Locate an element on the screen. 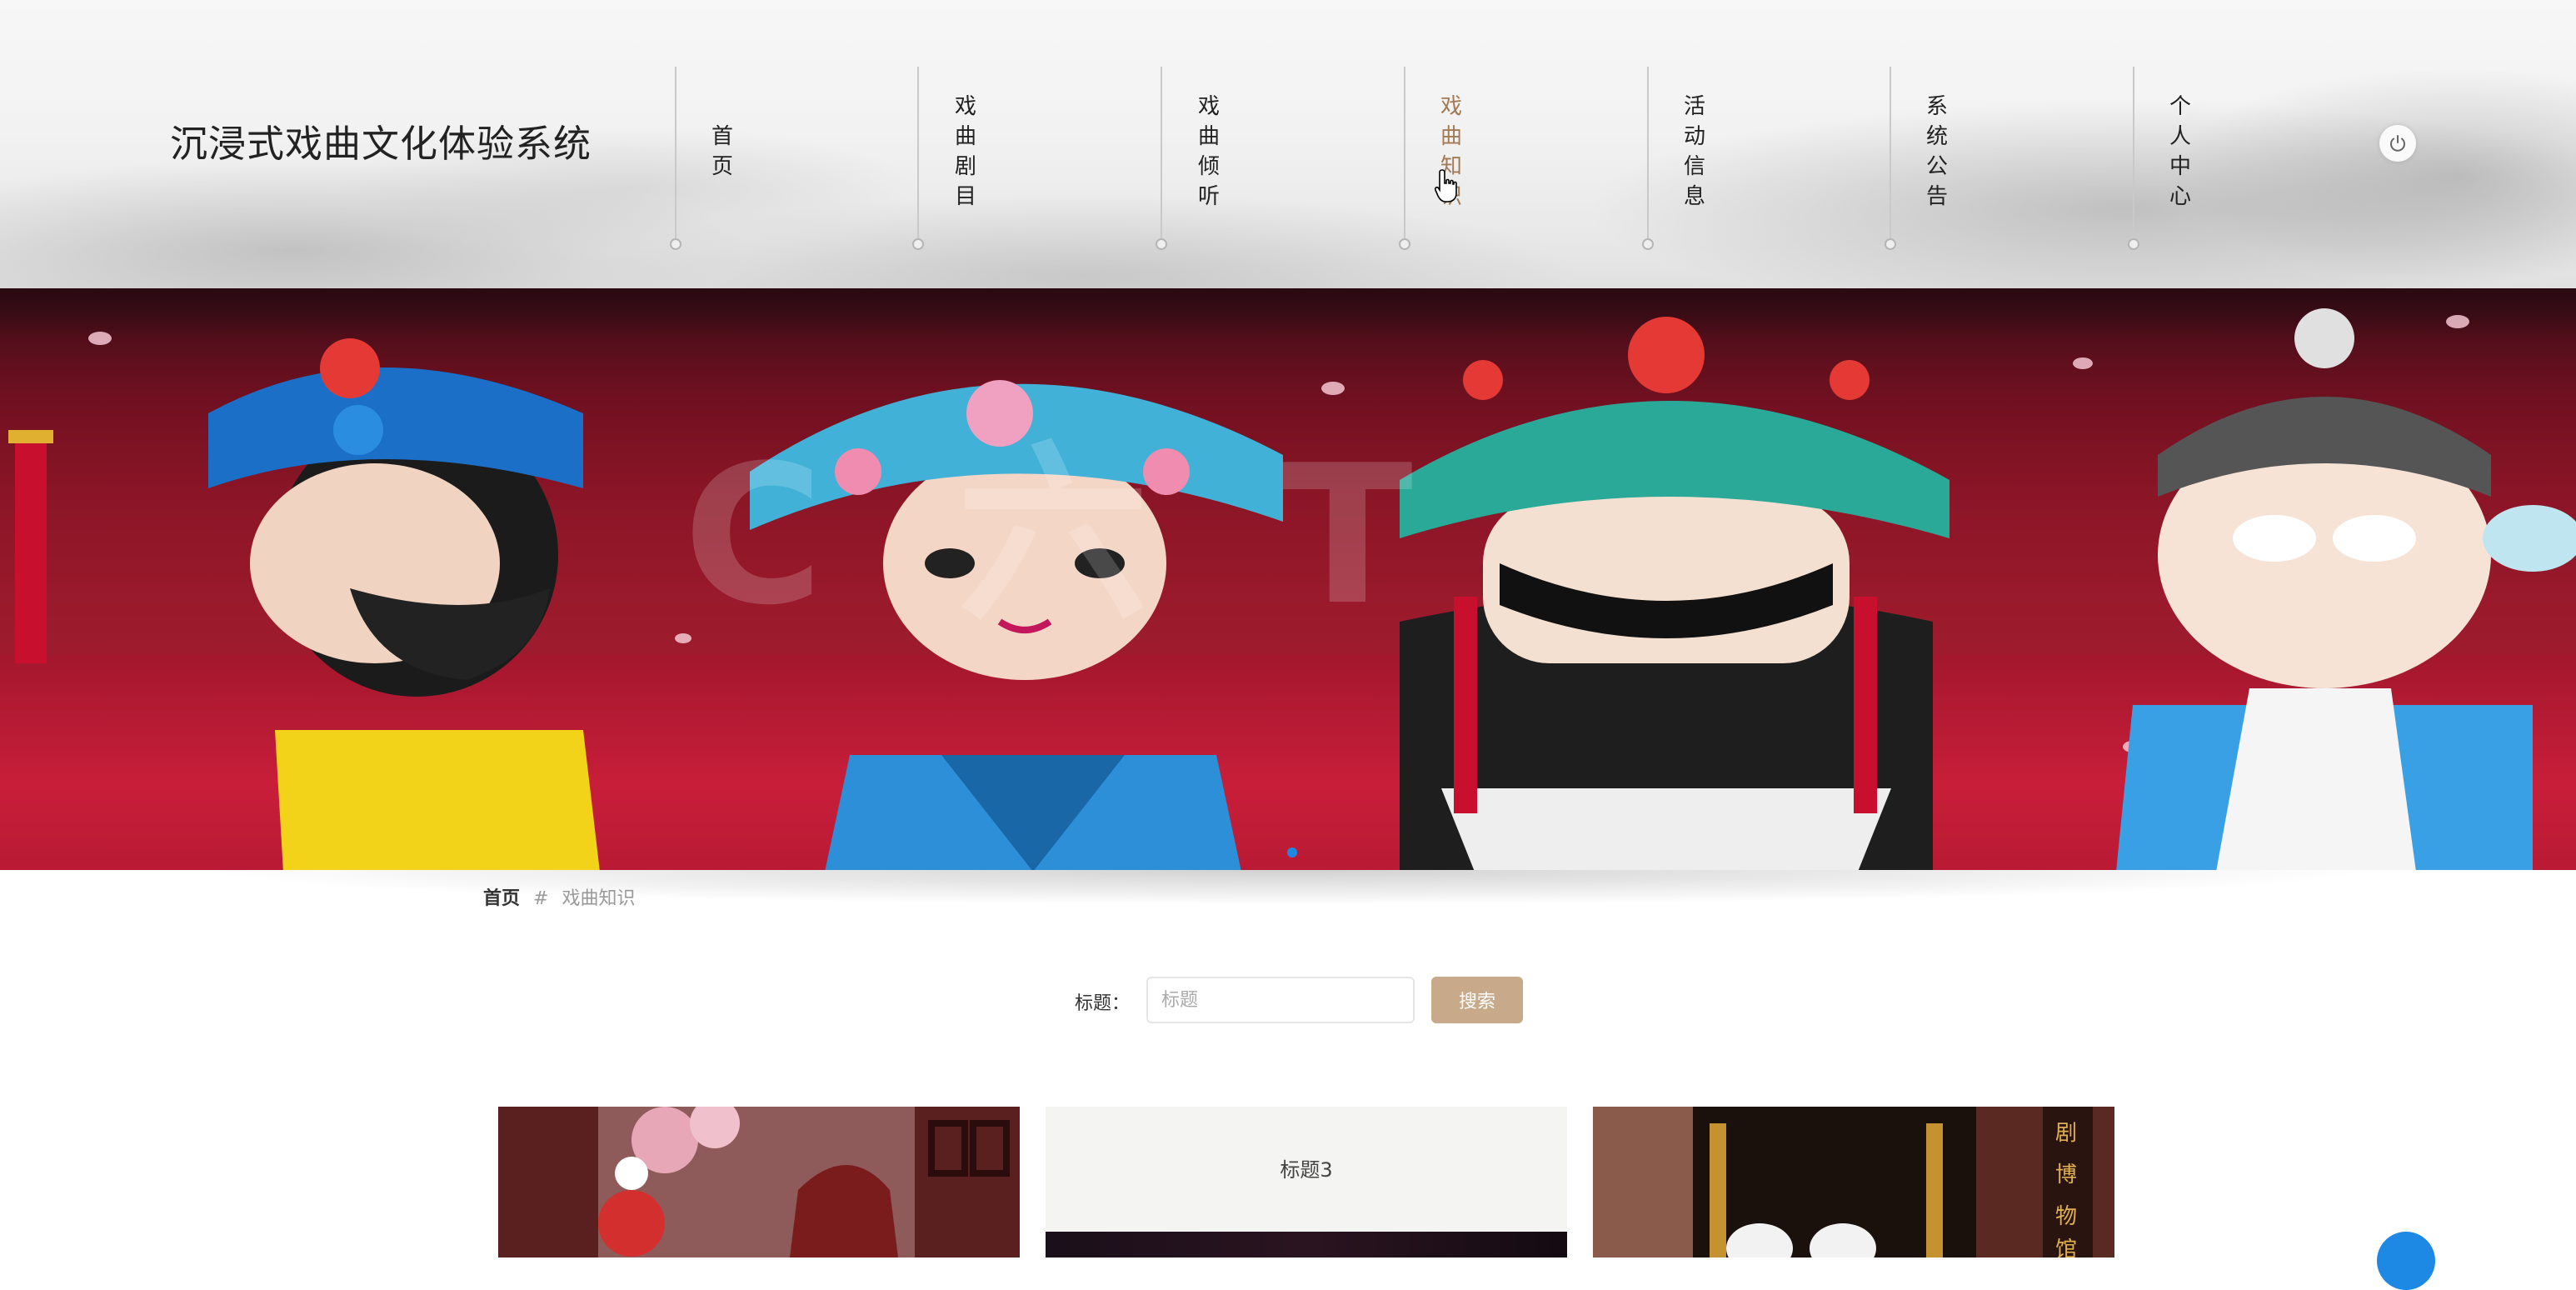 Image resolution: width=2576 pixels, height=1290 pixels. card-title: 标题3 is located at coordinates (1306, 1170).